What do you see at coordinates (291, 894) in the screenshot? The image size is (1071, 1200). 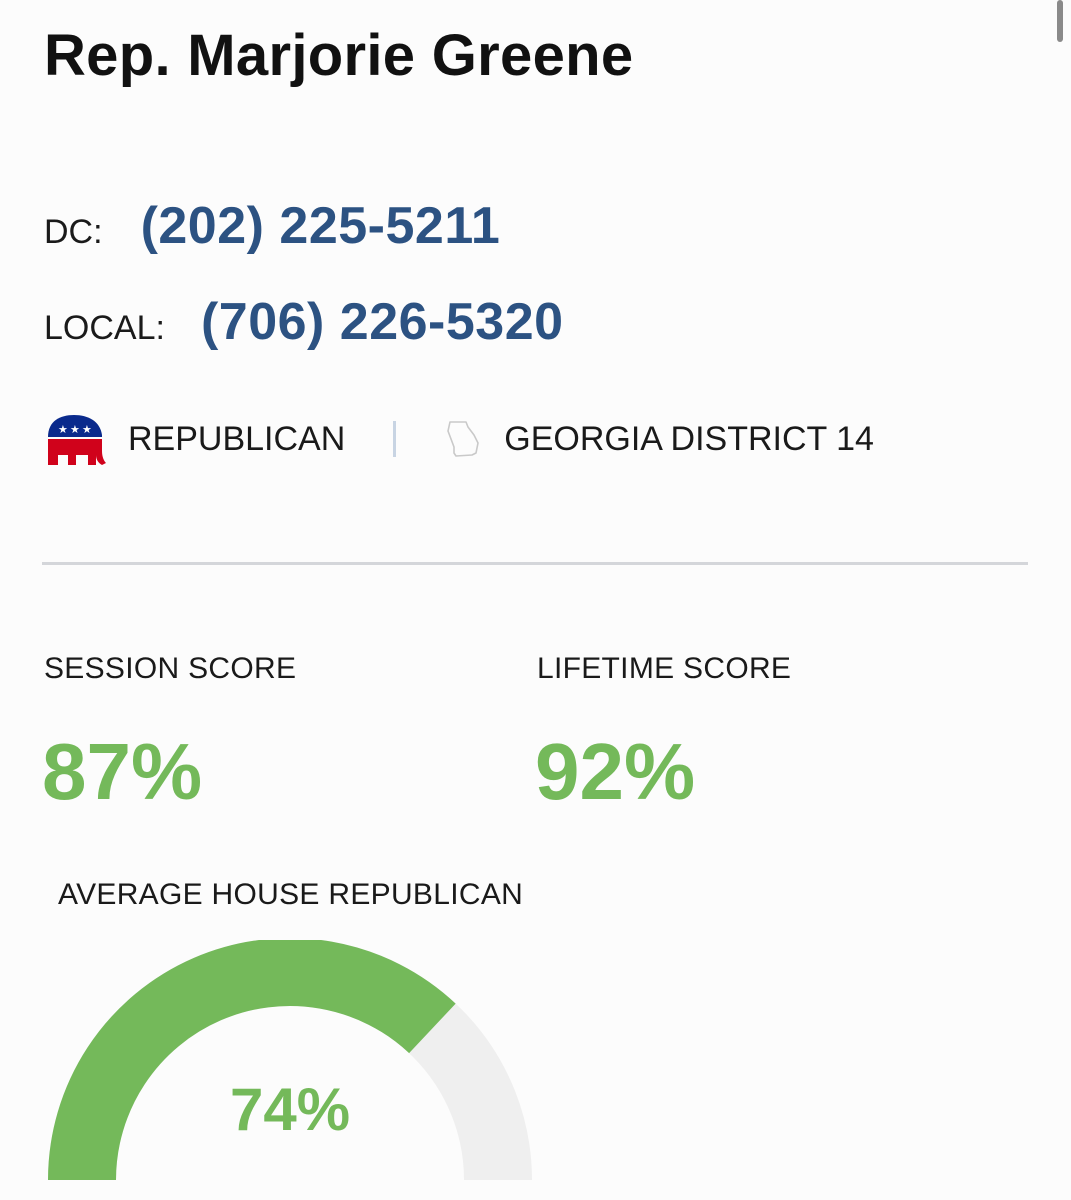 I see `average-house-republican-label: AVERAGE HOUSE REPUBLICAN` at bounding box center [291, 894].